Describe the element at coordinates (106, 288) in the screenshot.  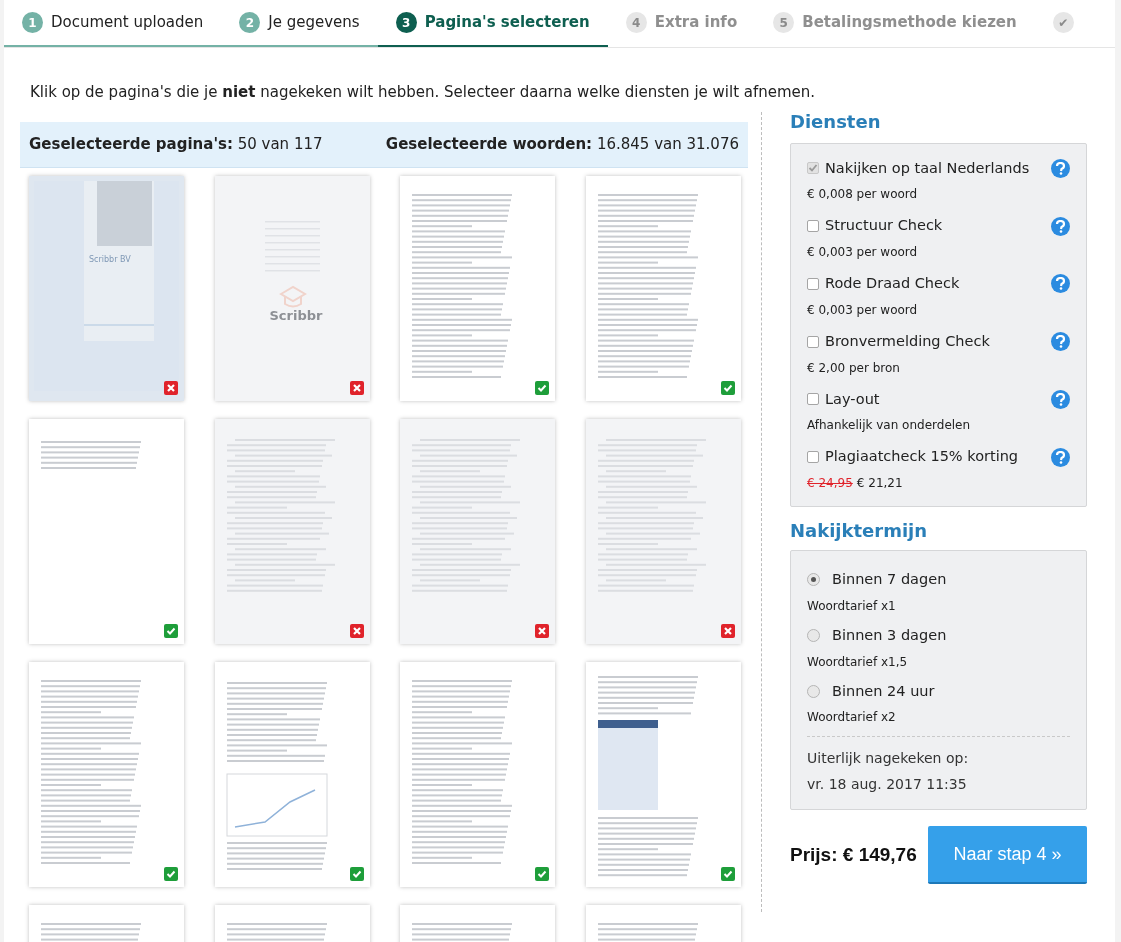
I see `page-thumbnail: Scribbr BV` at that location.